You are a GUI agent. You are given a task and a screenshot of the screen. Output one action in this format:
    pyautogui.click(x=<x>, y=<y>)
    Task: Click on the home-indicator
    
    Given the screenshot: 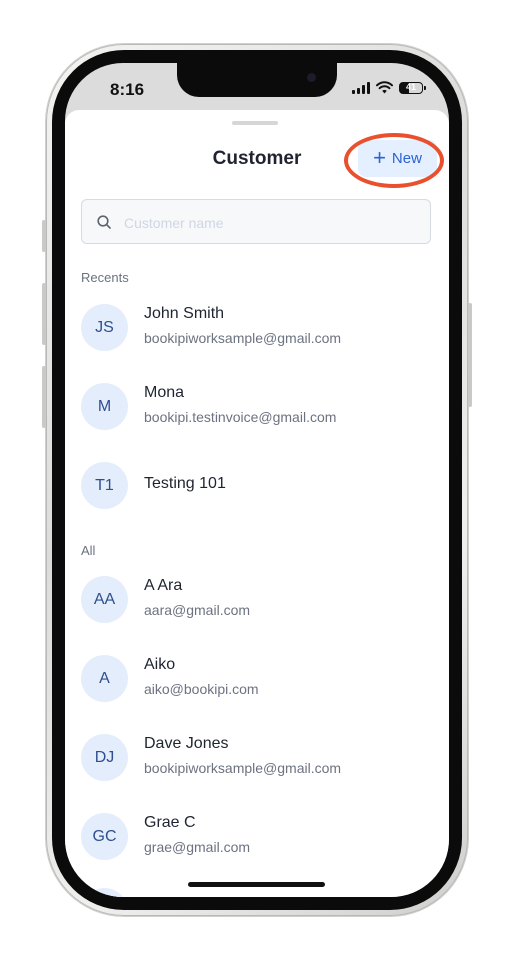 What is the action you would take?
    pyautogui.click(x=256, y=884)
    